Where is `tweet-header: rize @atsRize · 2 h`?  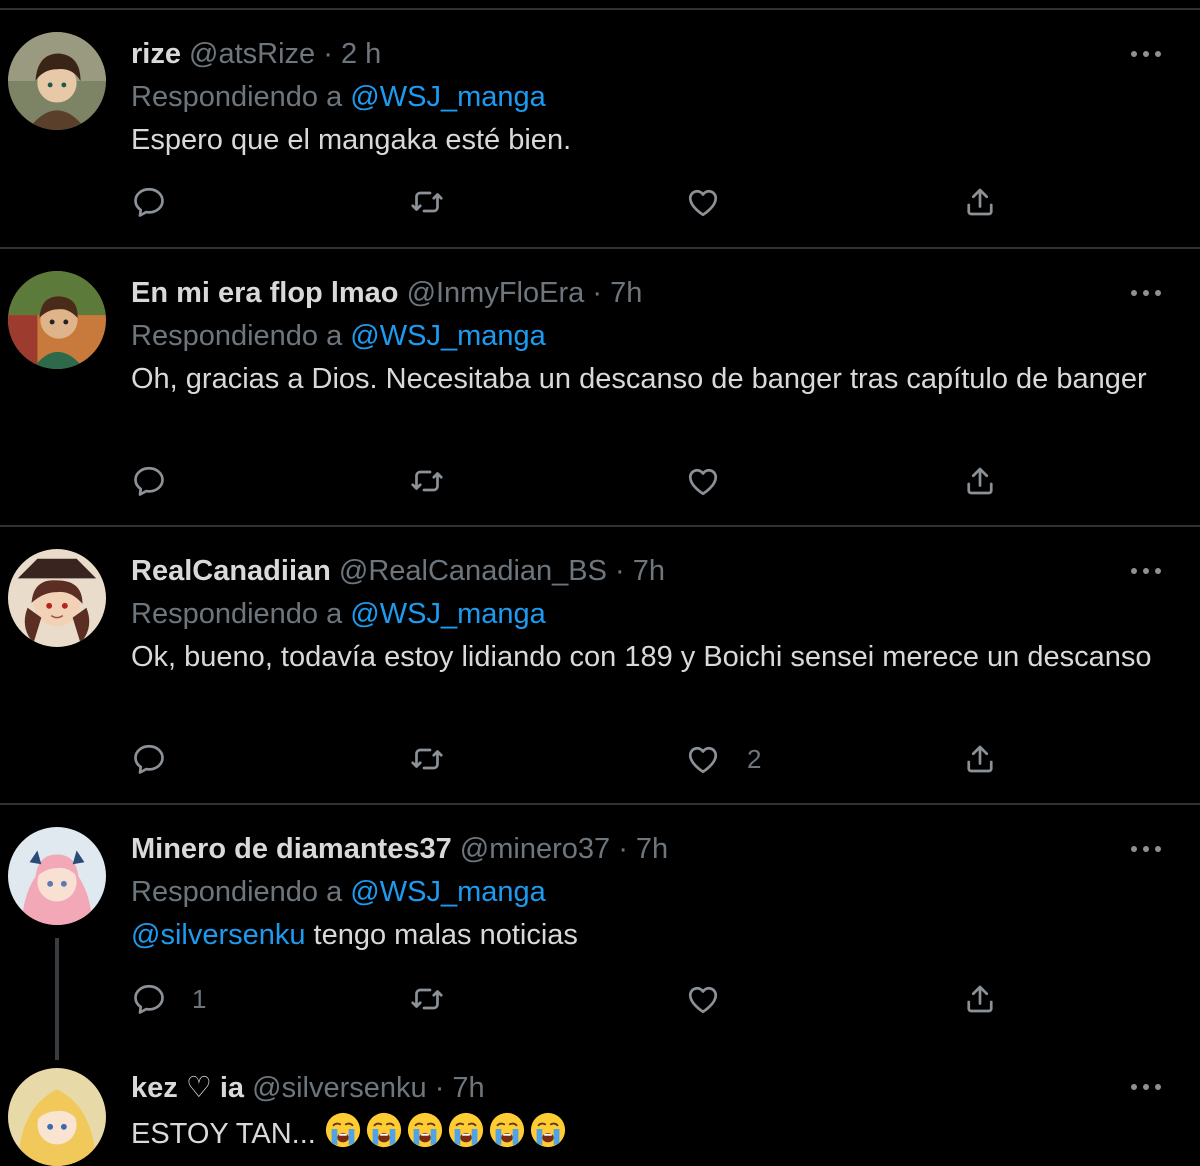 tweet-header: rize @atsRize · 2 h is located at coordinates (256, 54).